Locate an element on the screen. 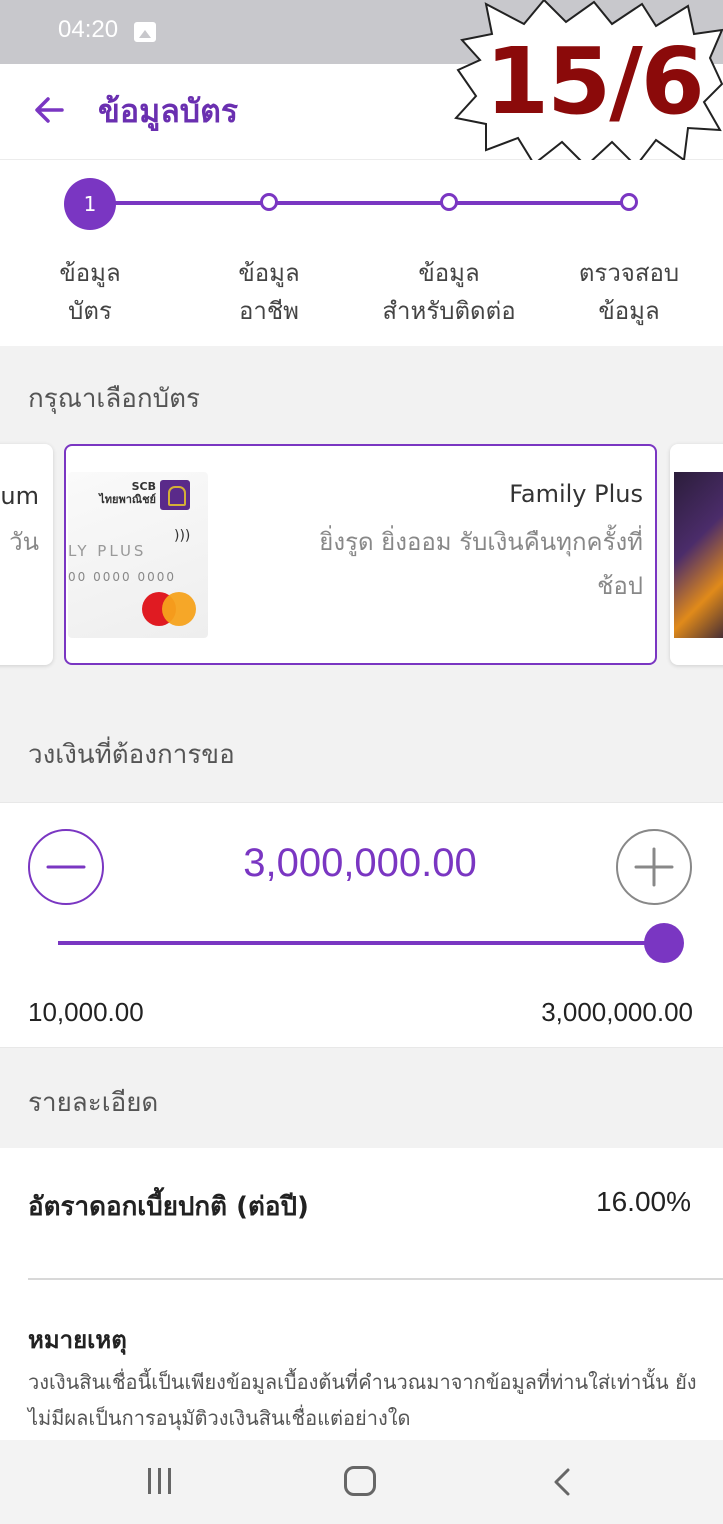  amount-value: 3,000,000.00 is located at coordinates (360, 863).